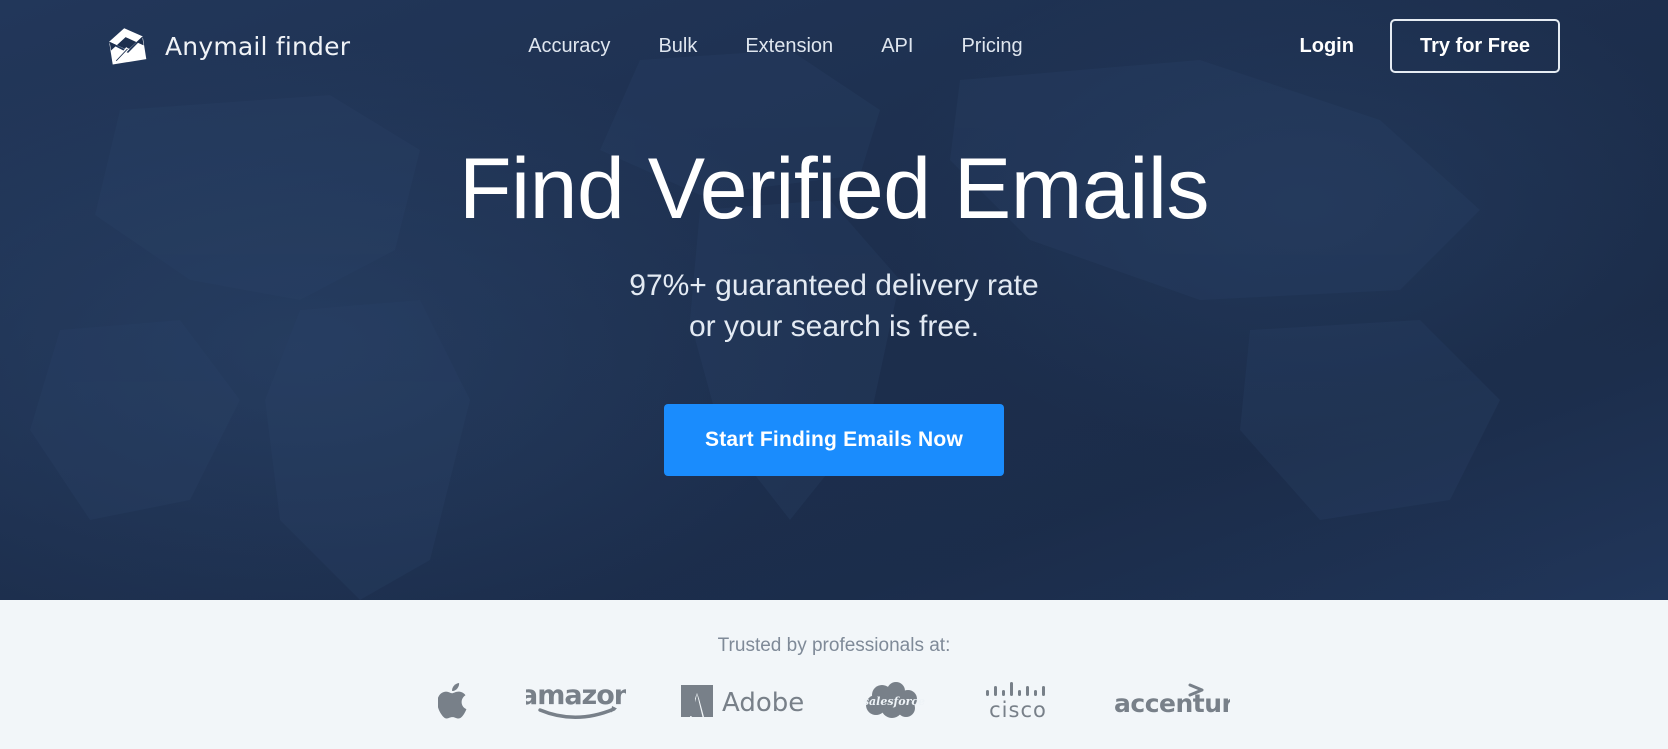  Describe the element at coordinates (576, 695) in the screenshot. I see `svg-text: amazon` at that location.